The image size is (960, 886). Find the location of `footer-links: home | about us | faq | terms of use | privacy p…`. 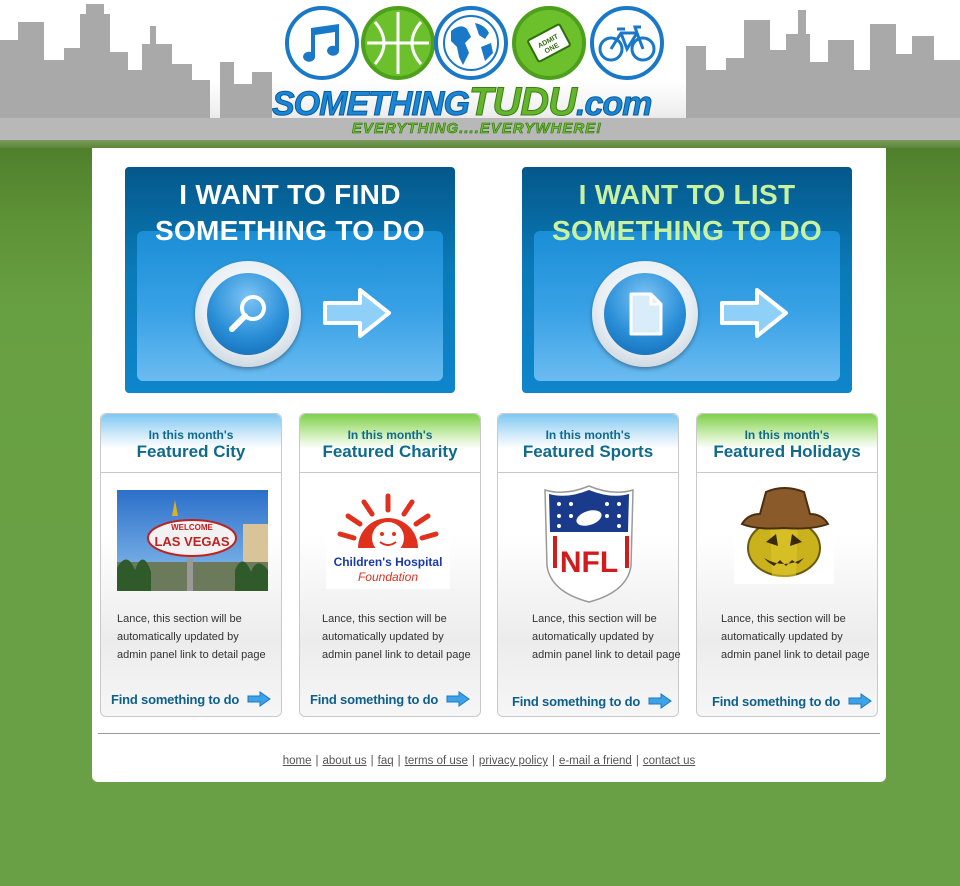

footer-links: home | about us | faq | terms of use | privacy p… is located at coordinates (489, 761).